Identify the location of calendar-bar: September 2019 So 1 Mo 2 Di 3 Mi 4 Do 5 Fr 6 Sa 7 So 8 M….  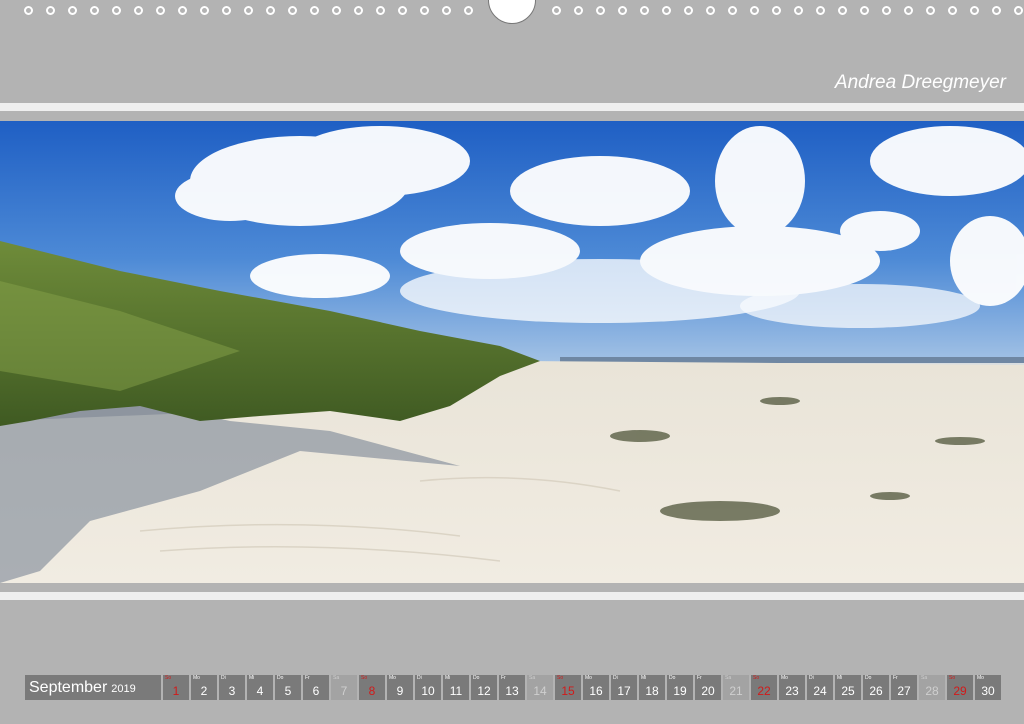
(514, 687).